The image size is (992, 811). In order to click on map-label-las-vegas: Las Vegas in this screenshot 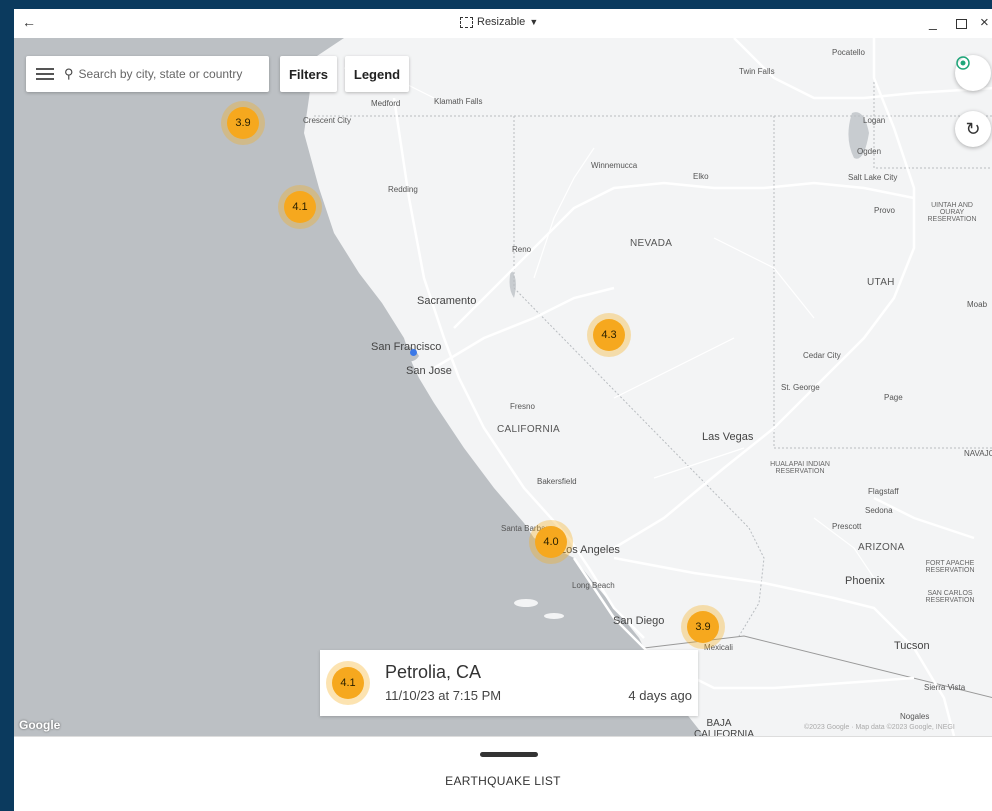, I will do `click(728, 437)`.